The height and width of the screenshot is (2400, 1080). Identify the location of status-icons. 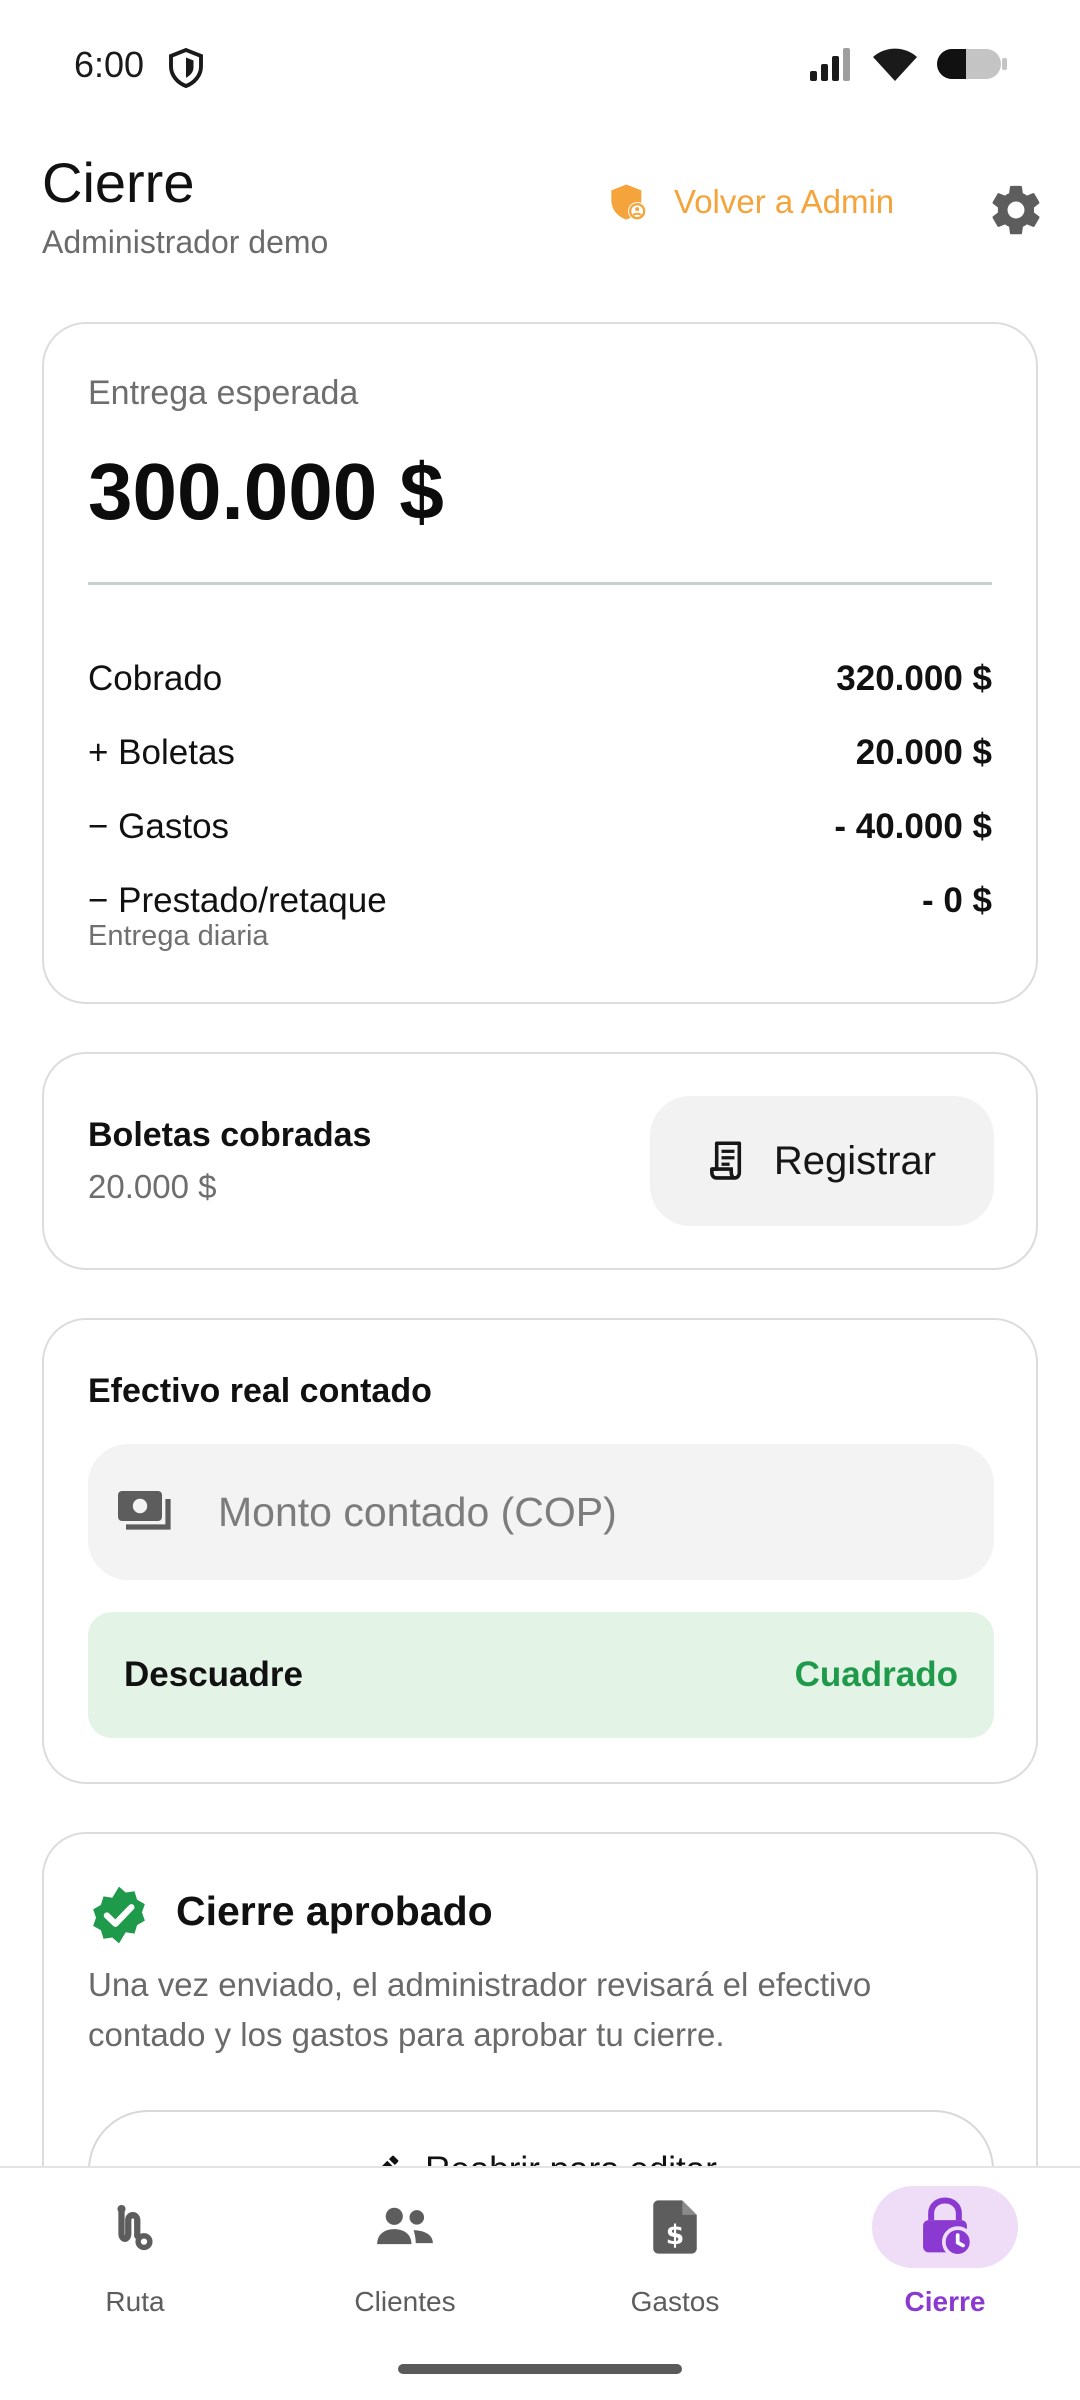
(909, 64).